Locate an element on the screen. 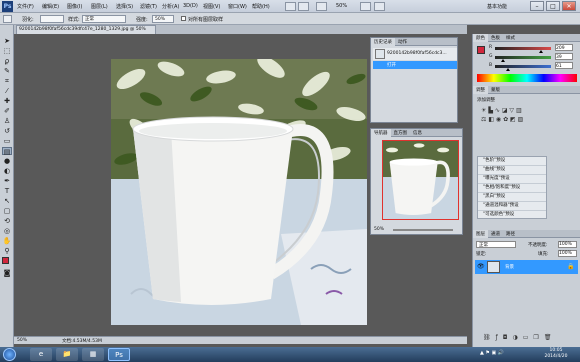 The width and height of the screenshot is (580, 362). status-zoom: 50% is located at coordinates (22, 340).